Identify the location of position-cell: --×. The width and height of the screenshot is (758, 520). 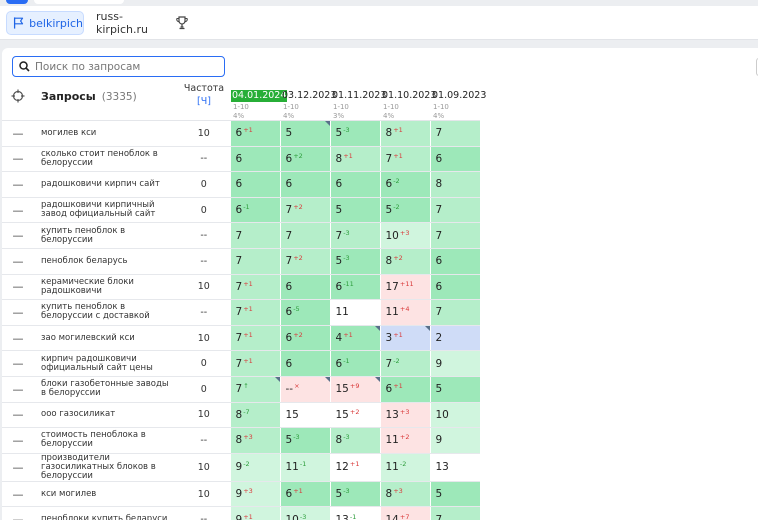
(304, 389).